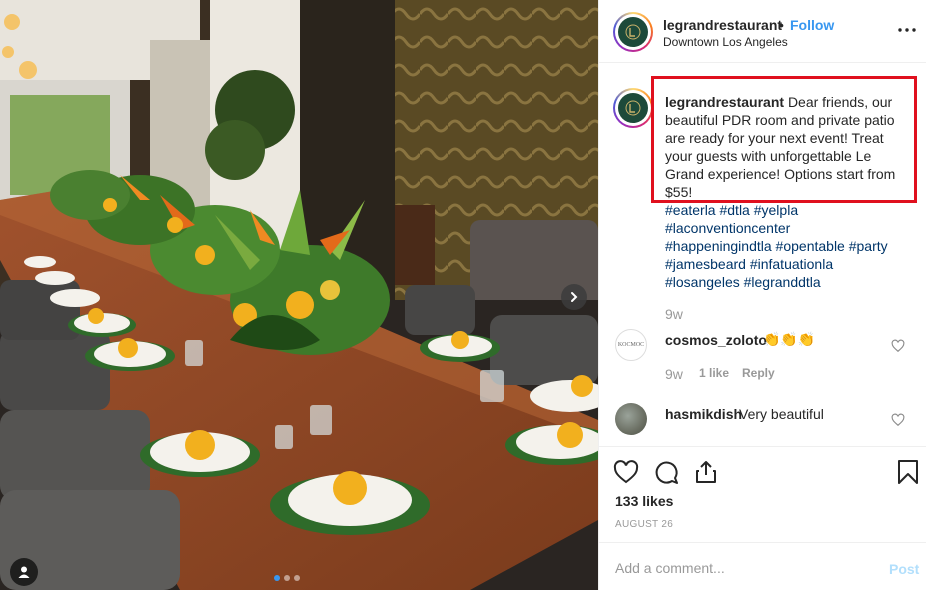 Image resolution: width=926 pixels, height=590 pixels. What do you see at coordinates (791, 264) in the screenshot?
I see `hashtag-link: #infatuationla` at bounding box center [791, 264].